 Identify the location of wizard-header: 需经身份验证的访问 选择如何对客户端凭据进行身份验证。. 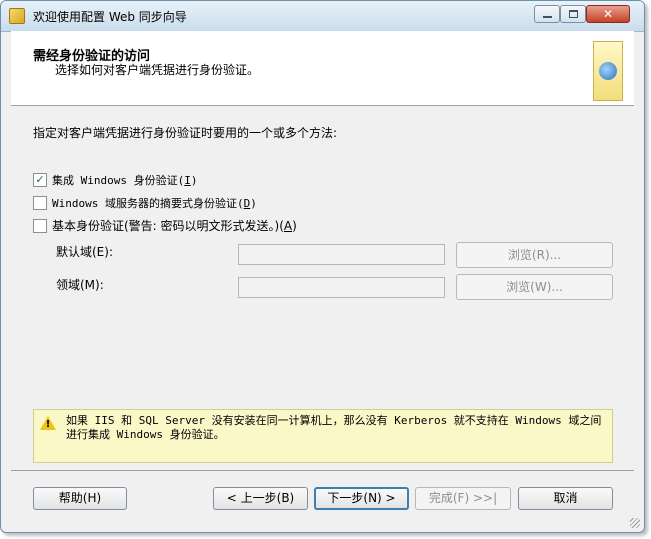
(322, 68).